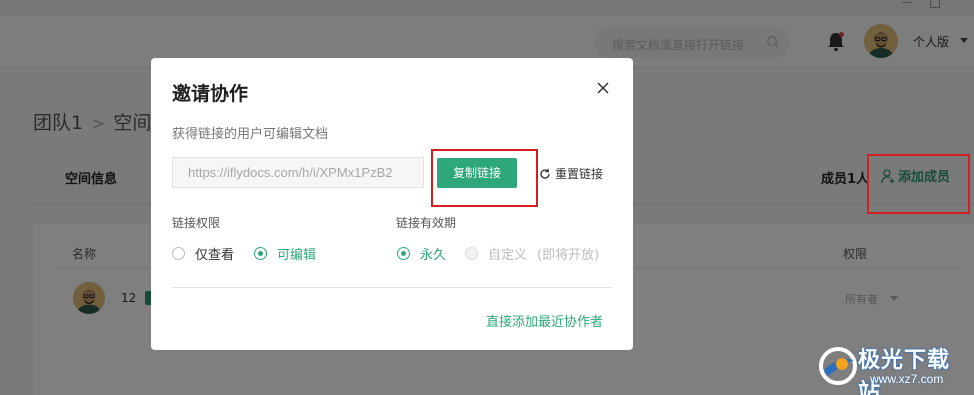 The width and height of the screenshot is (974, 395). Describe the element at coordinates (297, 255) in the screenshot. I see `radio-label: 可编辑` at that location.